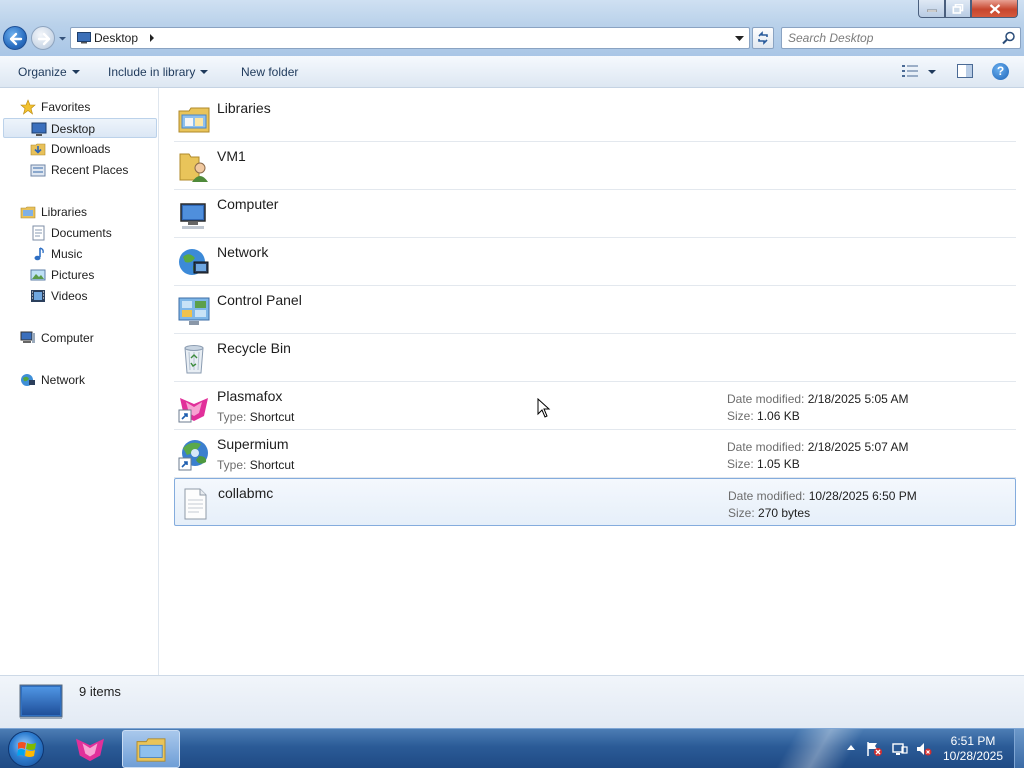 The image size is (1024, 768). I want to click on search-icon, so click(1009, 38).